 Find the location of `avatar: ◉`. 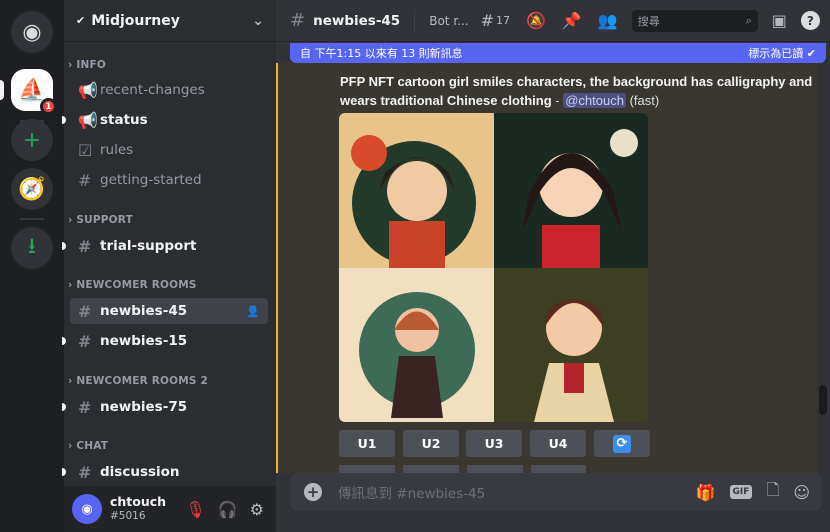

avatar: ◉ is located at coordinates (87, 509).